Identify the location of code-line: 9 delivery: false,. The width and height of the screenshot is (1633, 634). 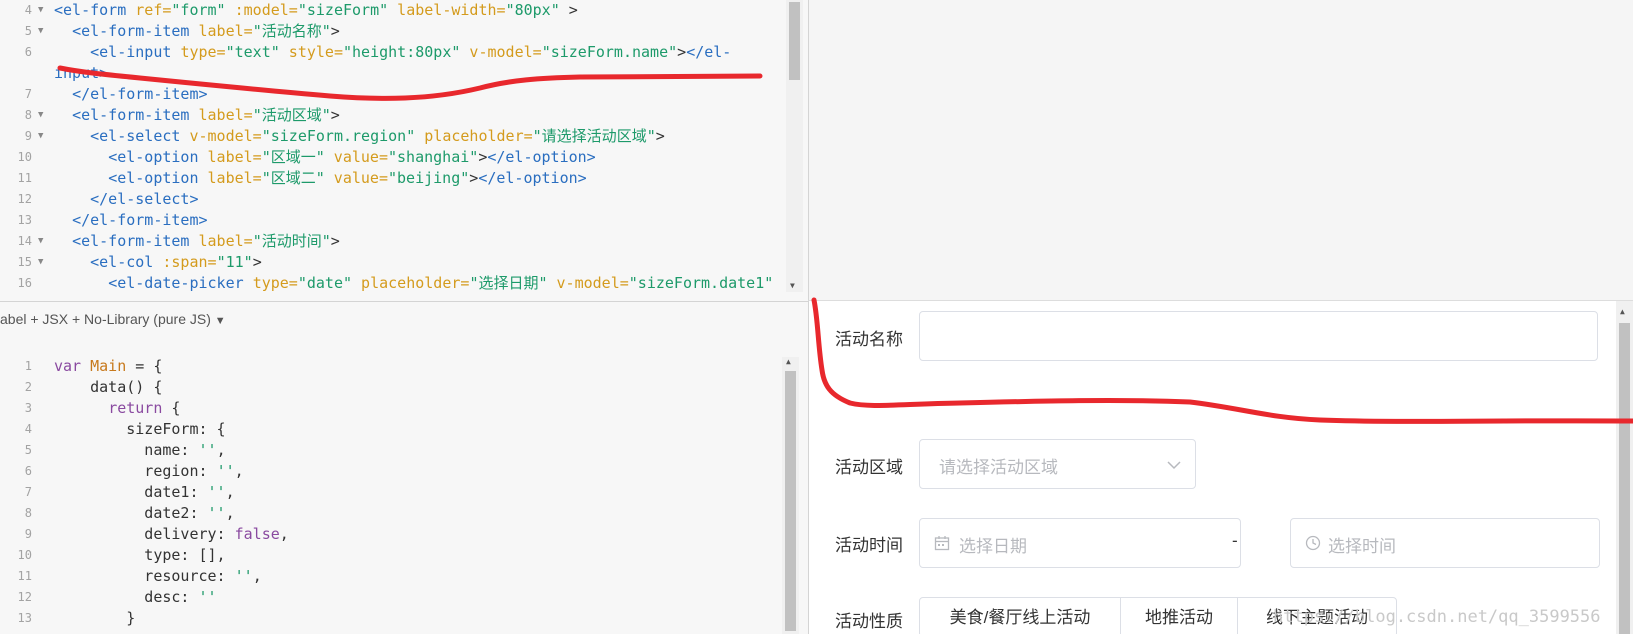
(392, 534).